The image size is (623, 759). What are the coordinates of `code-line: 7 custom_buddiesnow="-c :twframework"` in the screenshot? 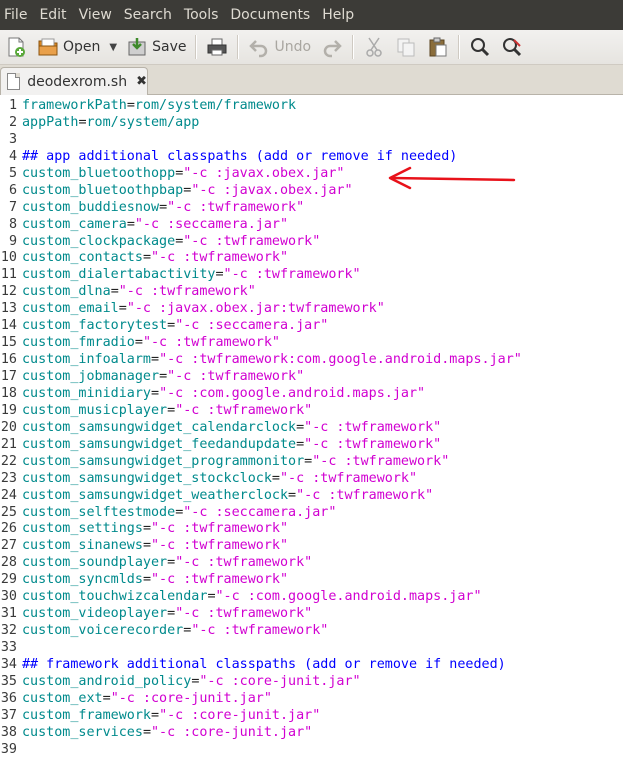 It's located at (311, 208).